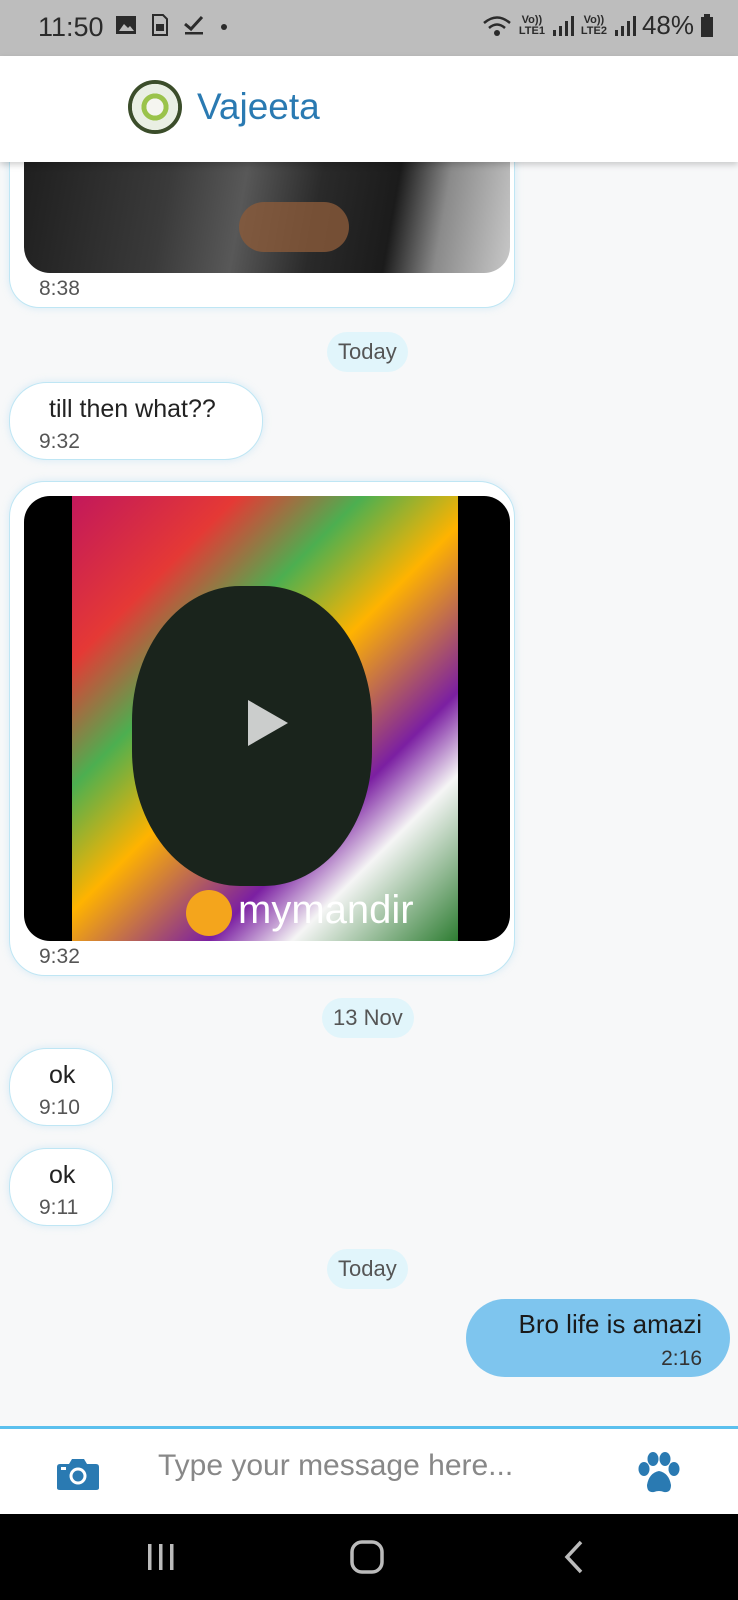 This screenshot has height=1600, width=738. I want to click on back-icon, so click(574, 1557).